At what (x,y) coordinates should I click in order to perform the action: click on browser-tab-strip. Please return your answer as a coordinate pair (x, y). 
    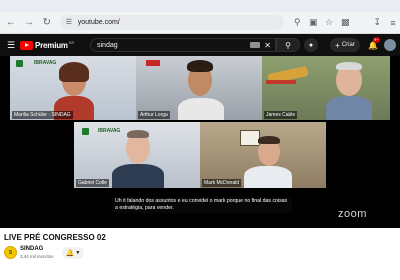
    Looking at the image, I should click on (200, 6).